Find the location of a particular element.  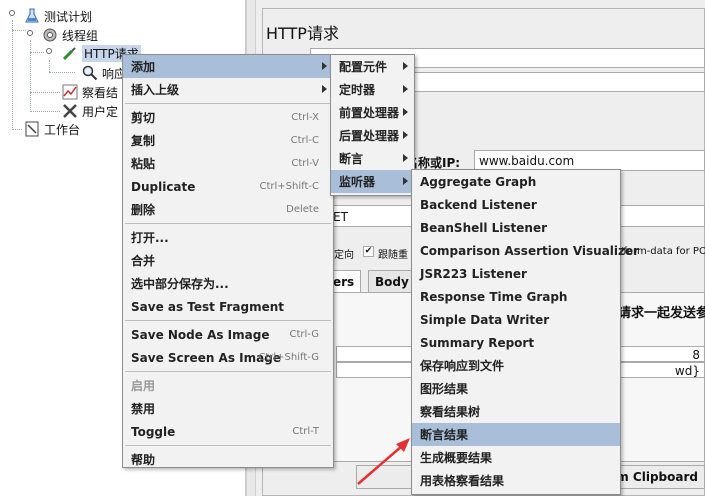

follow-redirect-checkbox: ✔ is located at coordinates (368, 251).